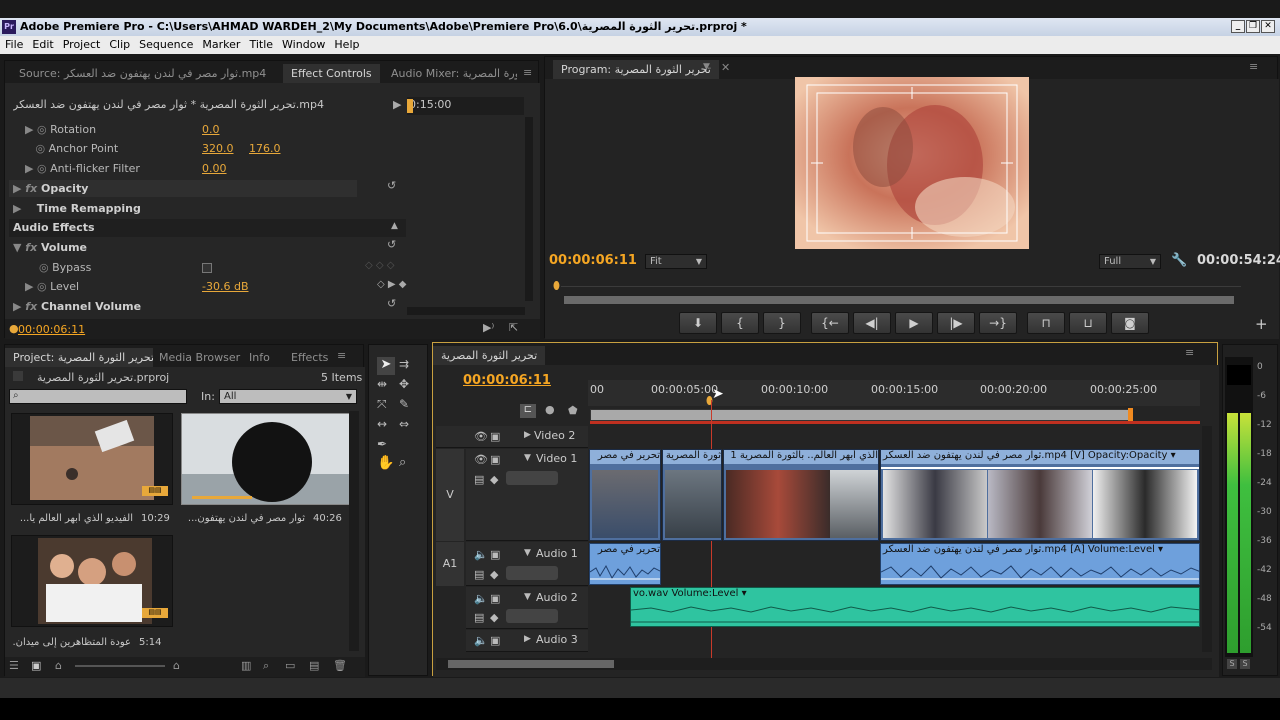 The height and width of the screenshot is (720, 1280). I want to click on expand-icon: ▶, so click(527, 639).